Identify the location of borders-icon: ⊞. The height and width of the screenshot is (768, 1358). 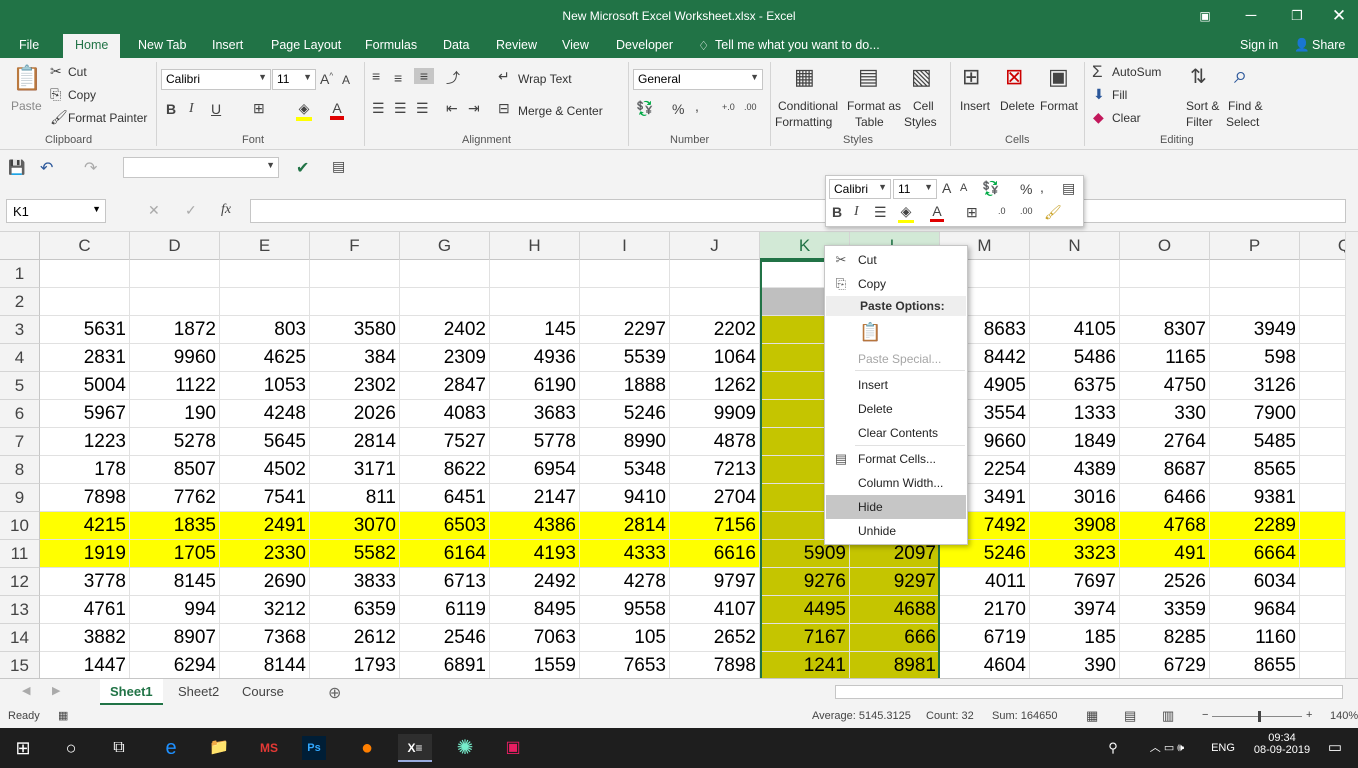
(259, 108).